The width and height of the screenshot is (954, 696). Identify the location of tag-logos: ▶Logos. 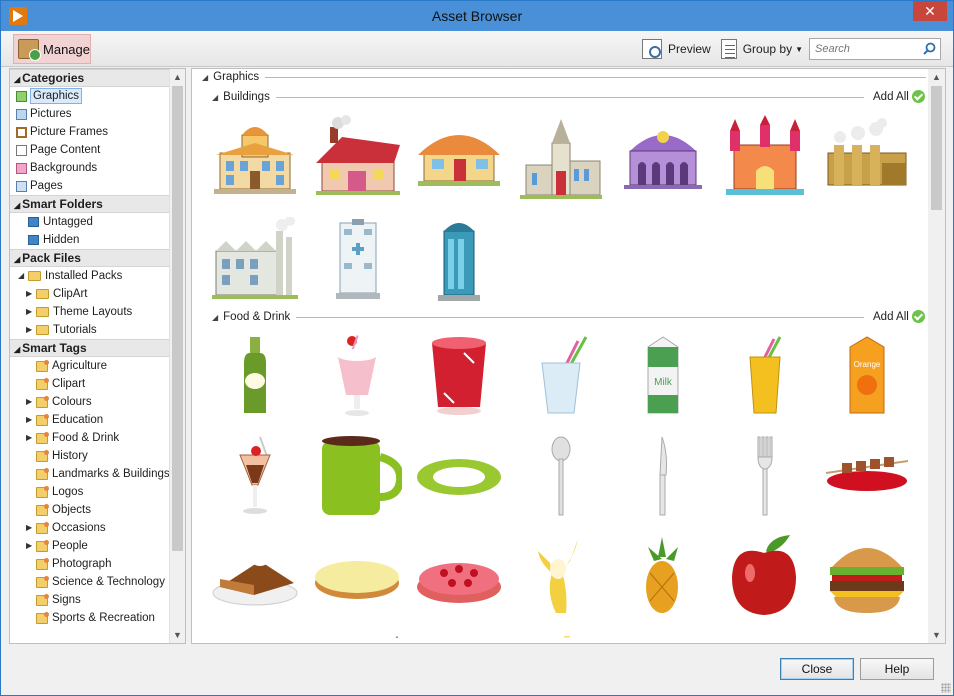
(90, 492).